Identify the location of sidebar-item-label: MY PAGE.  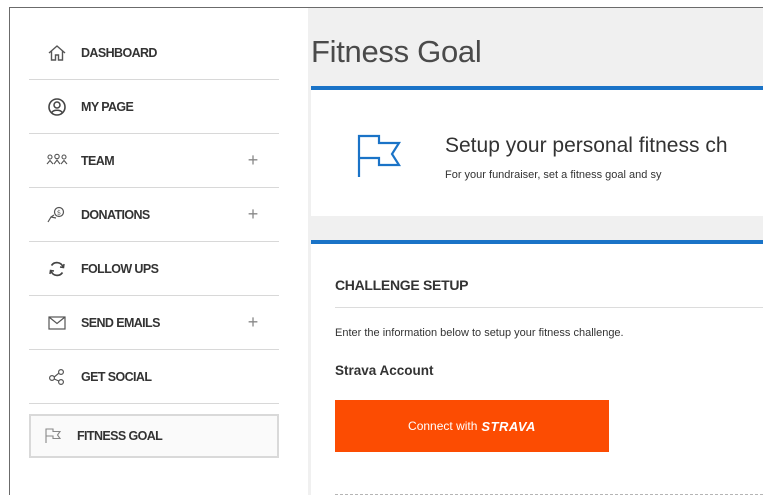
(107, 106).